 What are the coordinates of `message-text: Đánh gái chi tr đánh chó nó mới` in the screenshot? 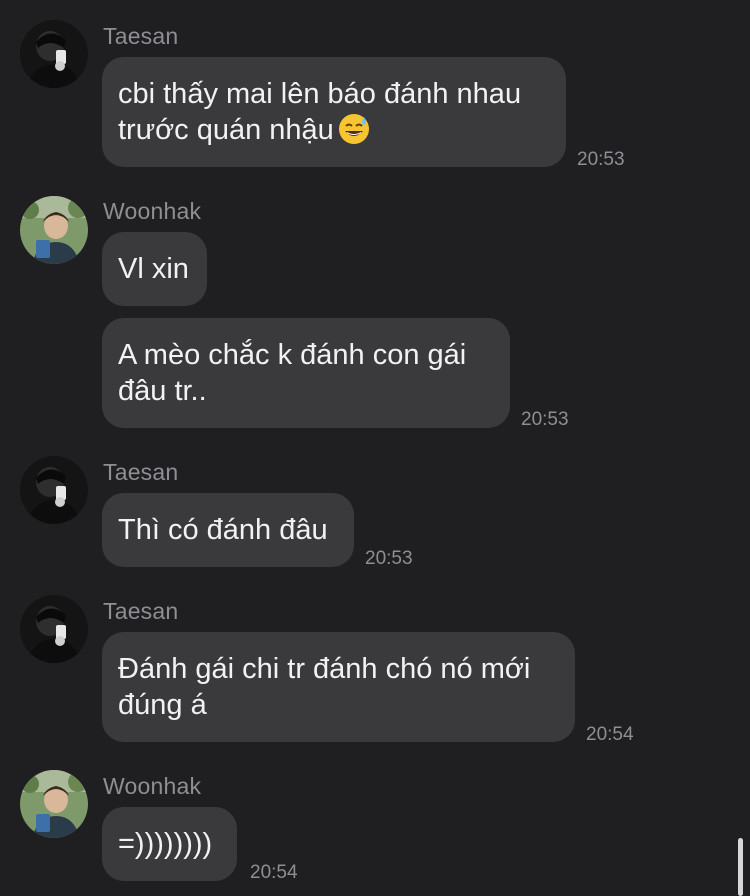 It's located at (324, 669).